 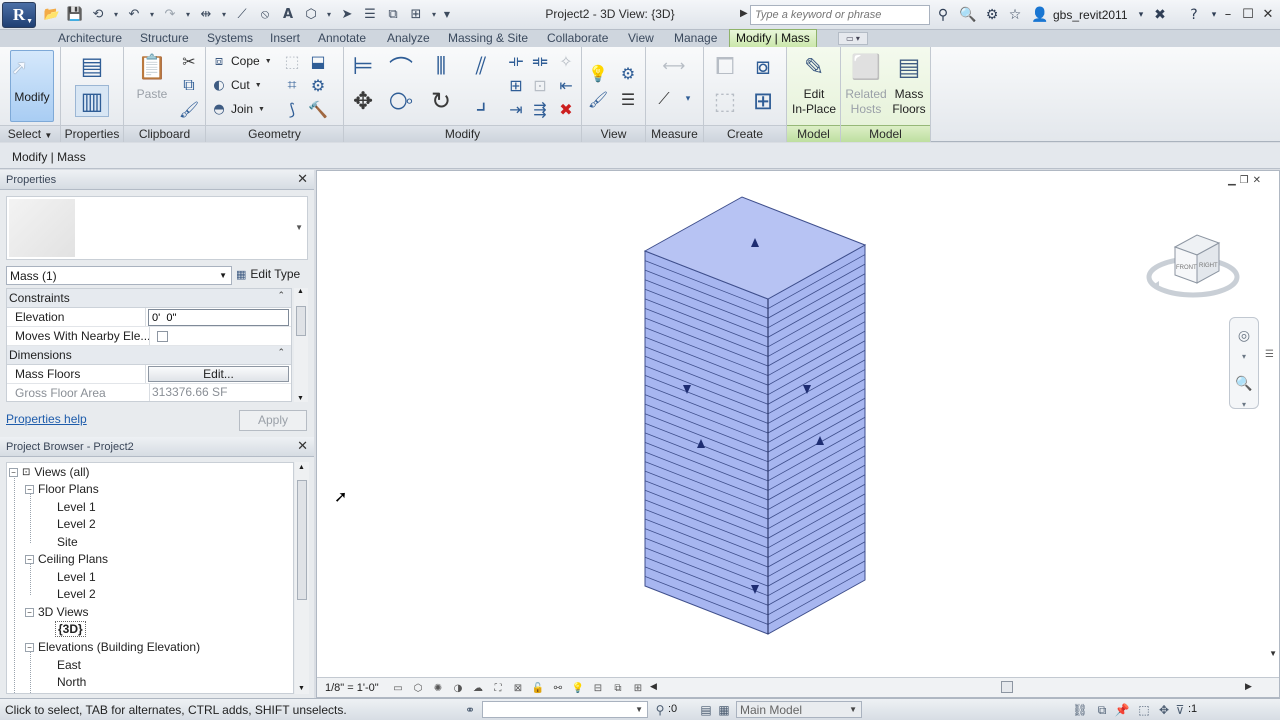 What do you see at coordinates (19, 15) in the screenshot?
I see `application-menu-button: R ▼` at bounding box center [19, 15].